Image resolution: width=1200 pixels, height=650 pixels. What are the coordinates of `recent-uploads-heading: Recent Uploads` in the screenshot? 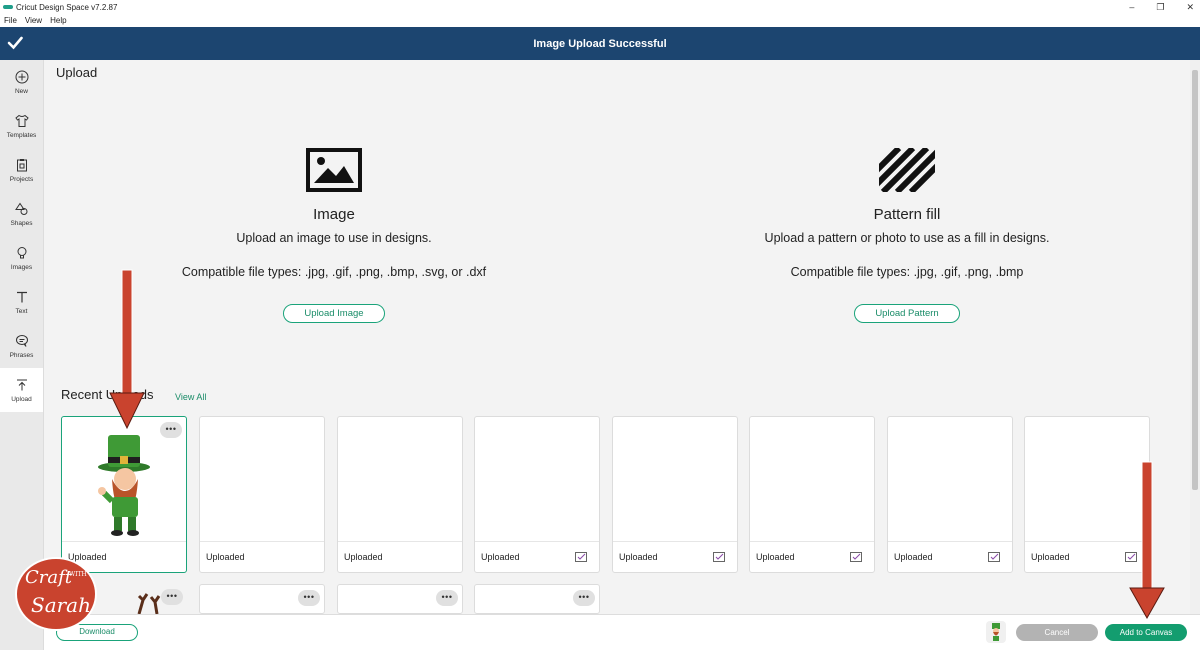 It's located at (107, 394).